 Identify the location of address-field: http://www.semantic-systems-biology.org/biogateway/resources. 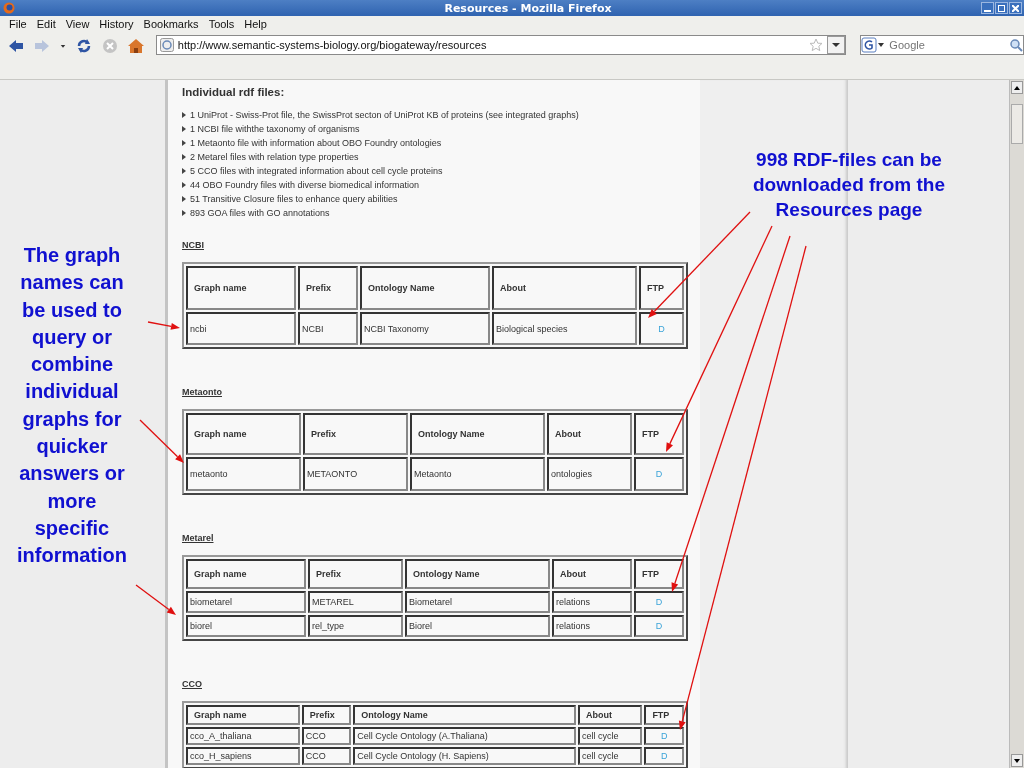
(501, 45).